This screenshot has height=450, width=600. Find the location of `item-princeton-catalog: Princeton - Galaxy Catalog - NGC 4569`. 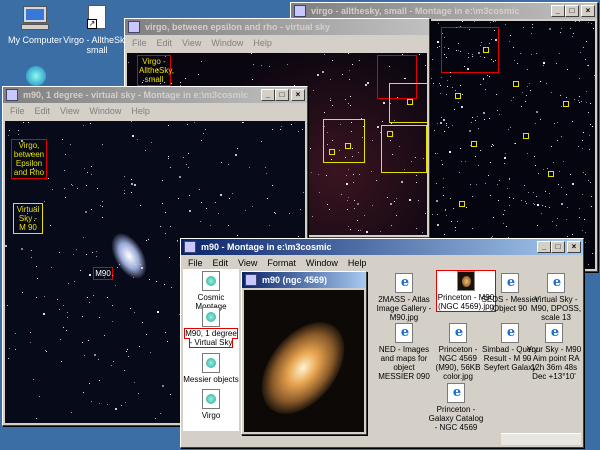

item-princeton-catalog: Princeton - Galaxy Catalog - NGC 4569 is located at coordinates (456, 407).